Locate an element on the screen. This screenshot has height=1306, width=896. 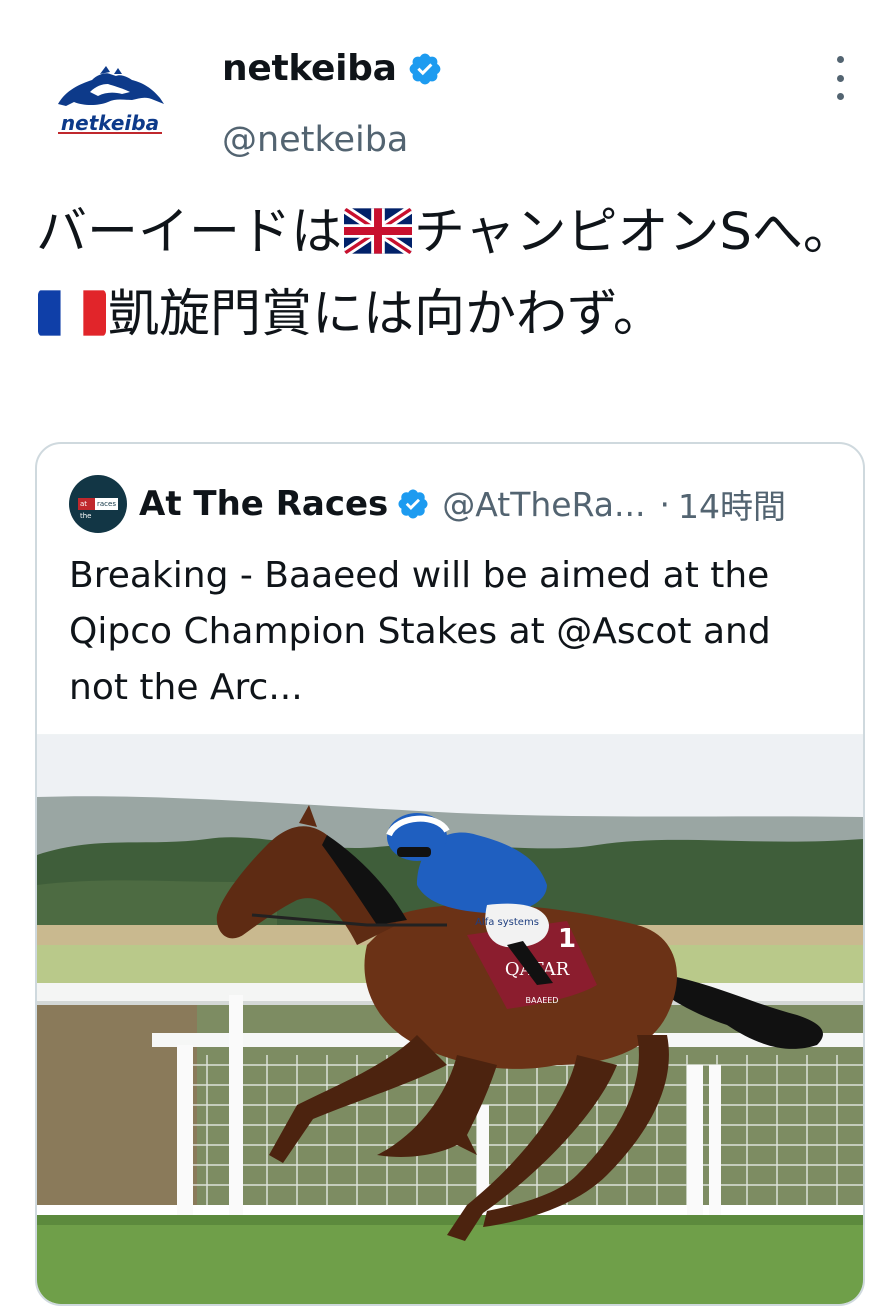
quoted-avatar: at the races is located at coordinates (98, 504).